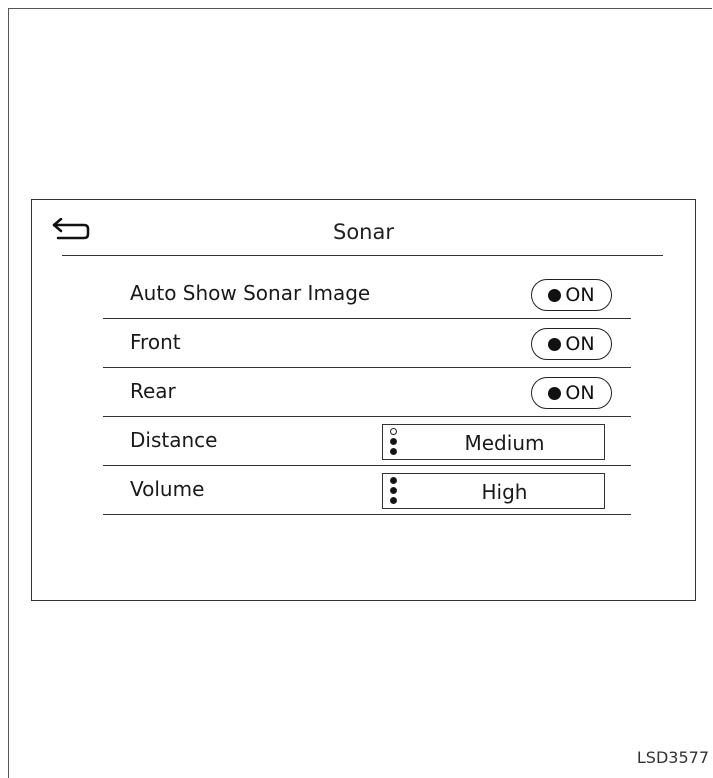 This screenshot has width=713, height=778. I want to click on setting-label: Distance, so click(174, 440).